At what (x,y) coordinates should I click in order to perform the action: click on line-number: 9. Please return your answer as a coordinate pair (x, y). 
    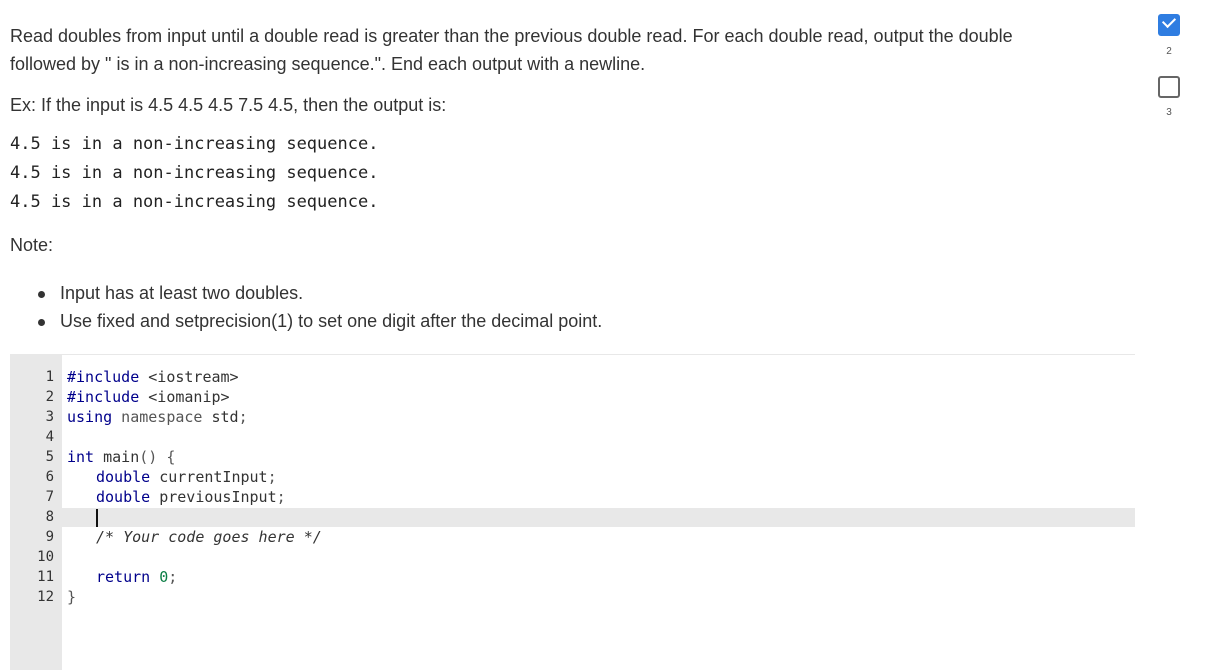
    Looking at the image, I should click on (49, 537).